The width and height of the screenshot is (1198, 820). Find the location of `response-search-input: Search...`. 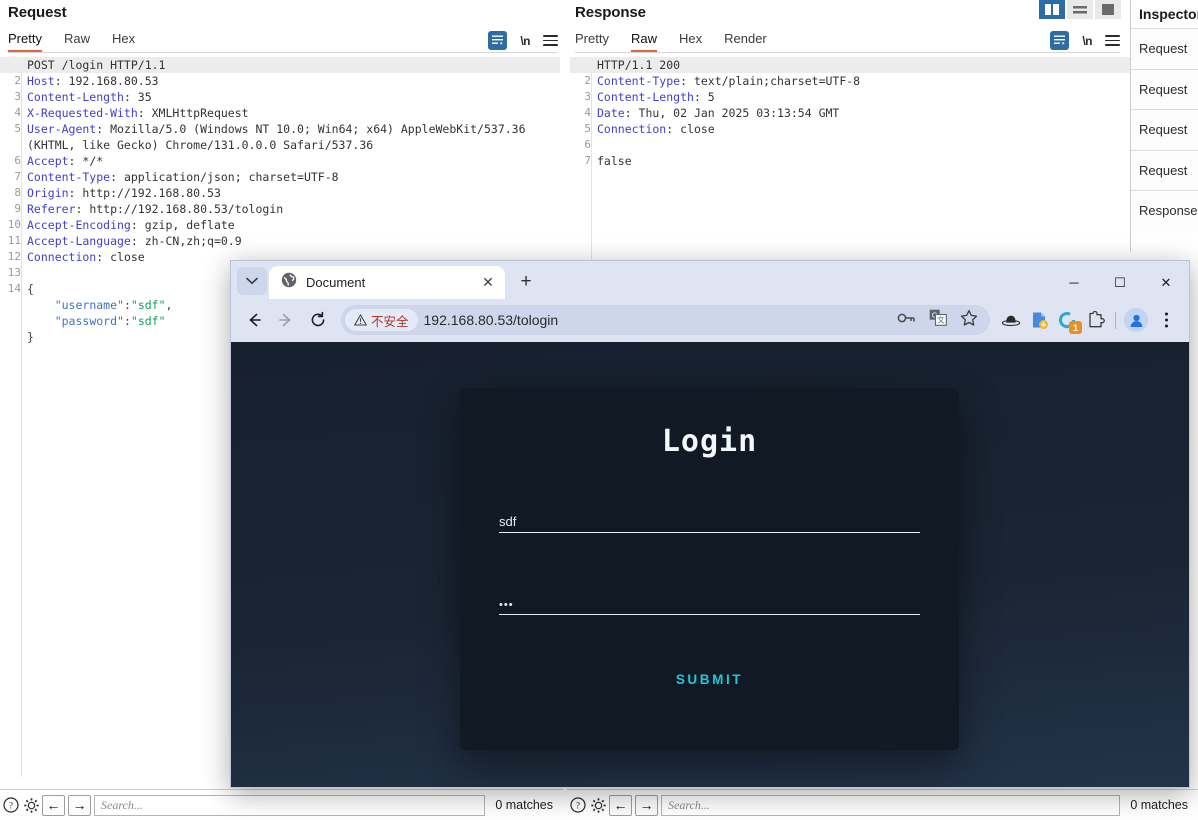

response-search-input: Search... is located at coordinates (891, 805).